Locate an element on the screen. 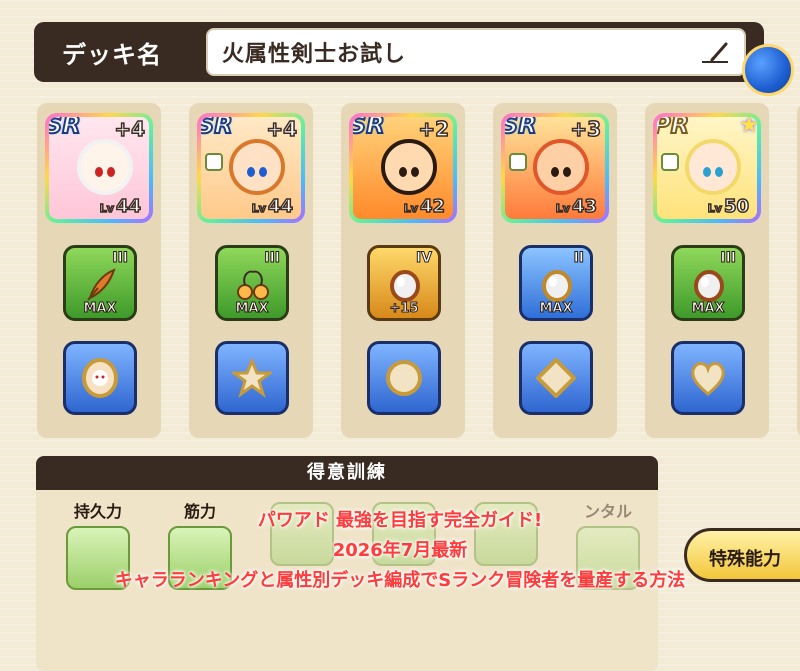 This screenshot has height=671, width=800. deck-header: デッキ名 火属性剣士お試し is located at coordinates (414, 59).